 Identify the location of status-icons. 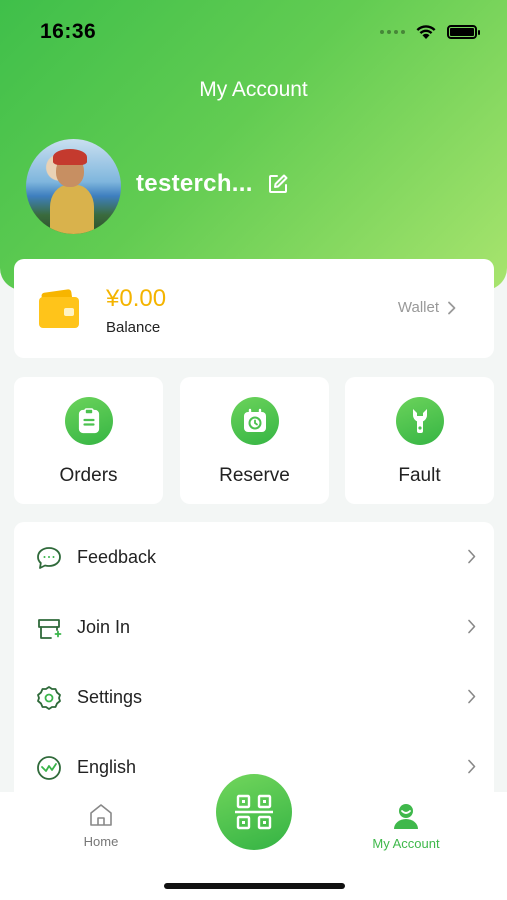
(430, 32).